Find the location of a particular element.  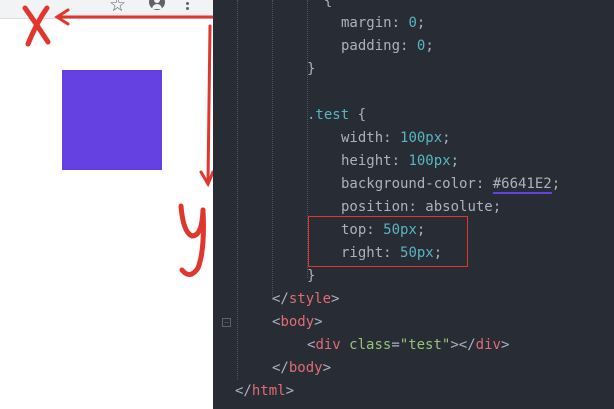

code-line: margin: 0; is located at coordinates (383, 23).